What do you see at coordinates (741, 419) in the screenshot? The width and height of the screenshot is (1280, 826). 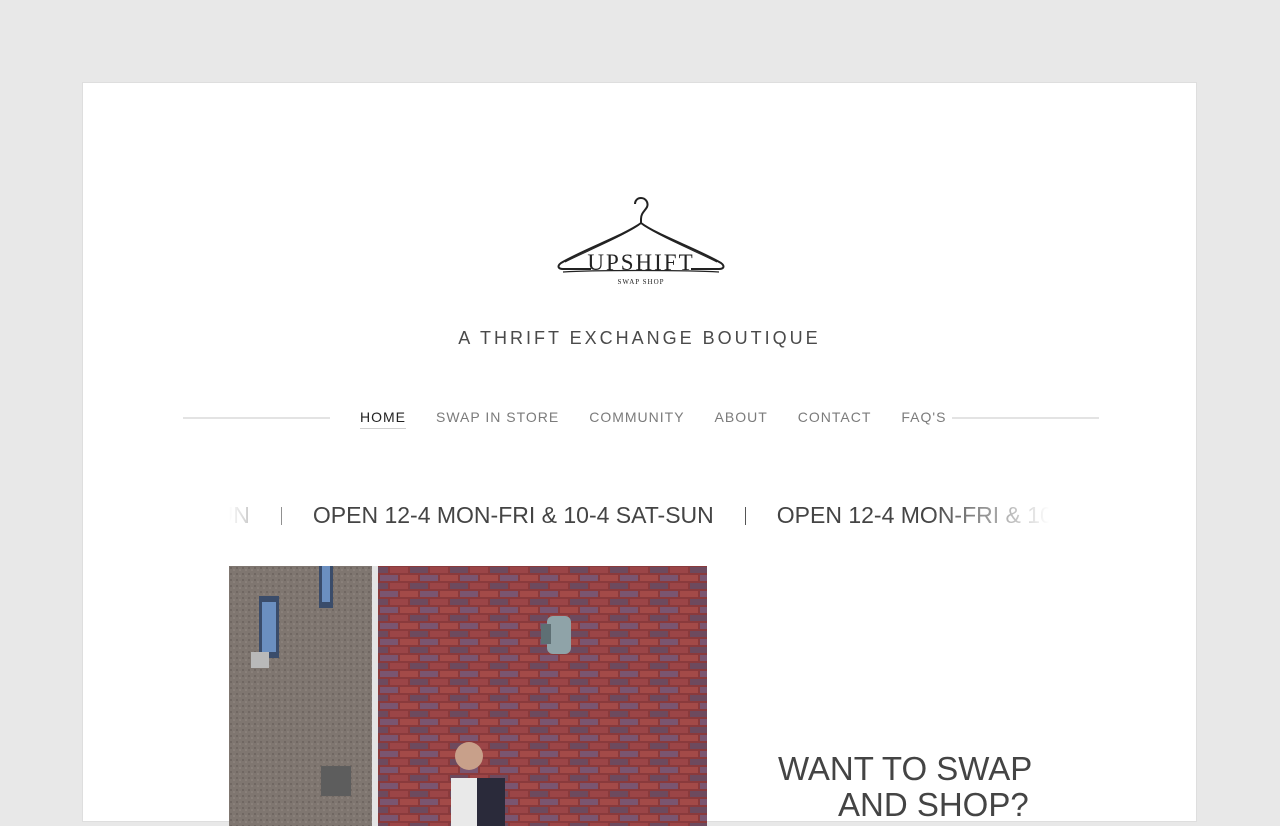 I see `nav-item-about: ABOUT` at bounding box center [741, 419].